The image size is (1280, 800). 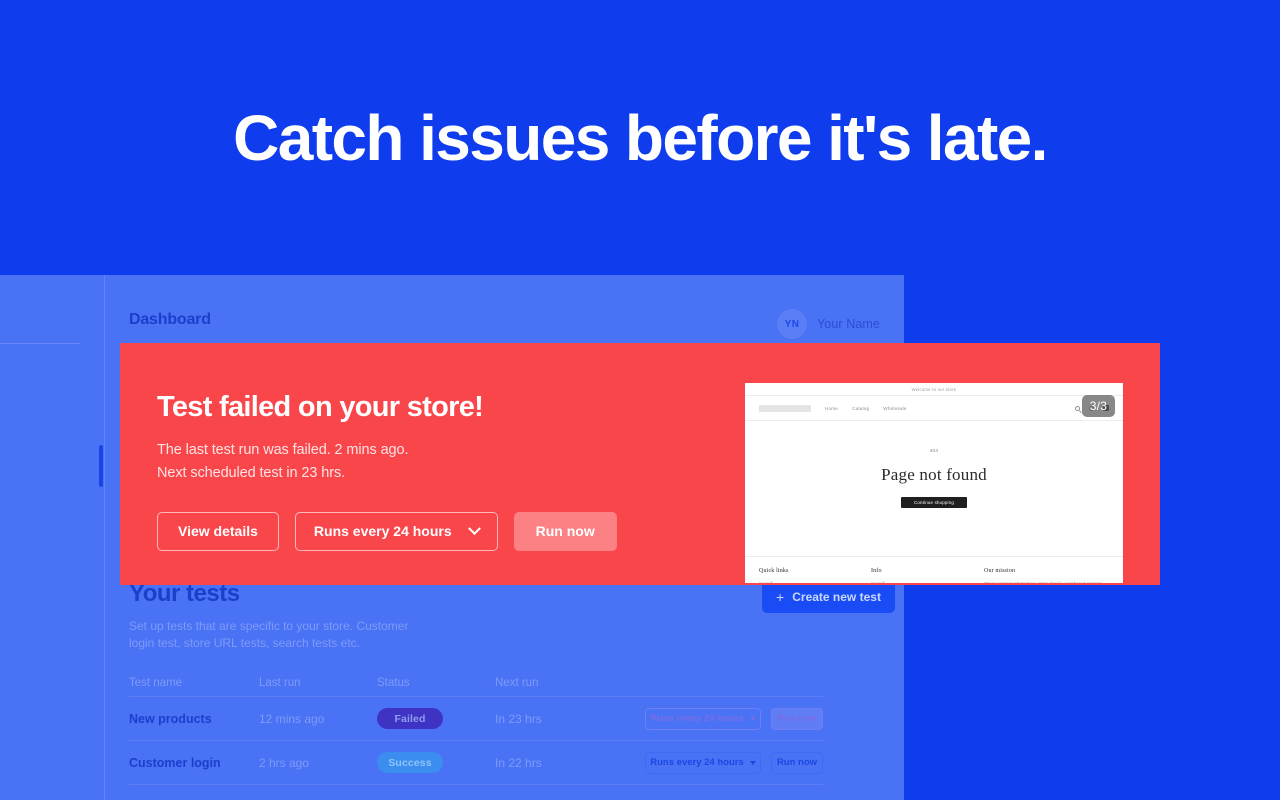 What do you see at coordinates (218, 531) in the screenshot?
I see `view-details-button: View details` at bounding box center [218, 531].